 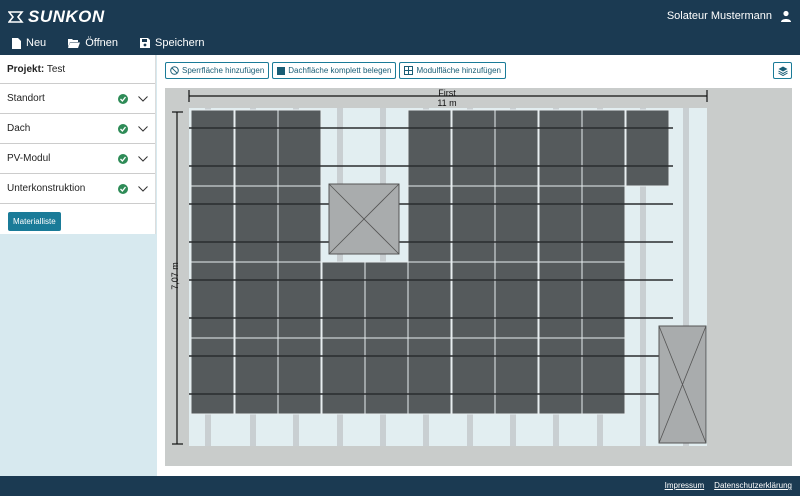 I want to click on save-label: Speichern, so click(x=180, y=43).